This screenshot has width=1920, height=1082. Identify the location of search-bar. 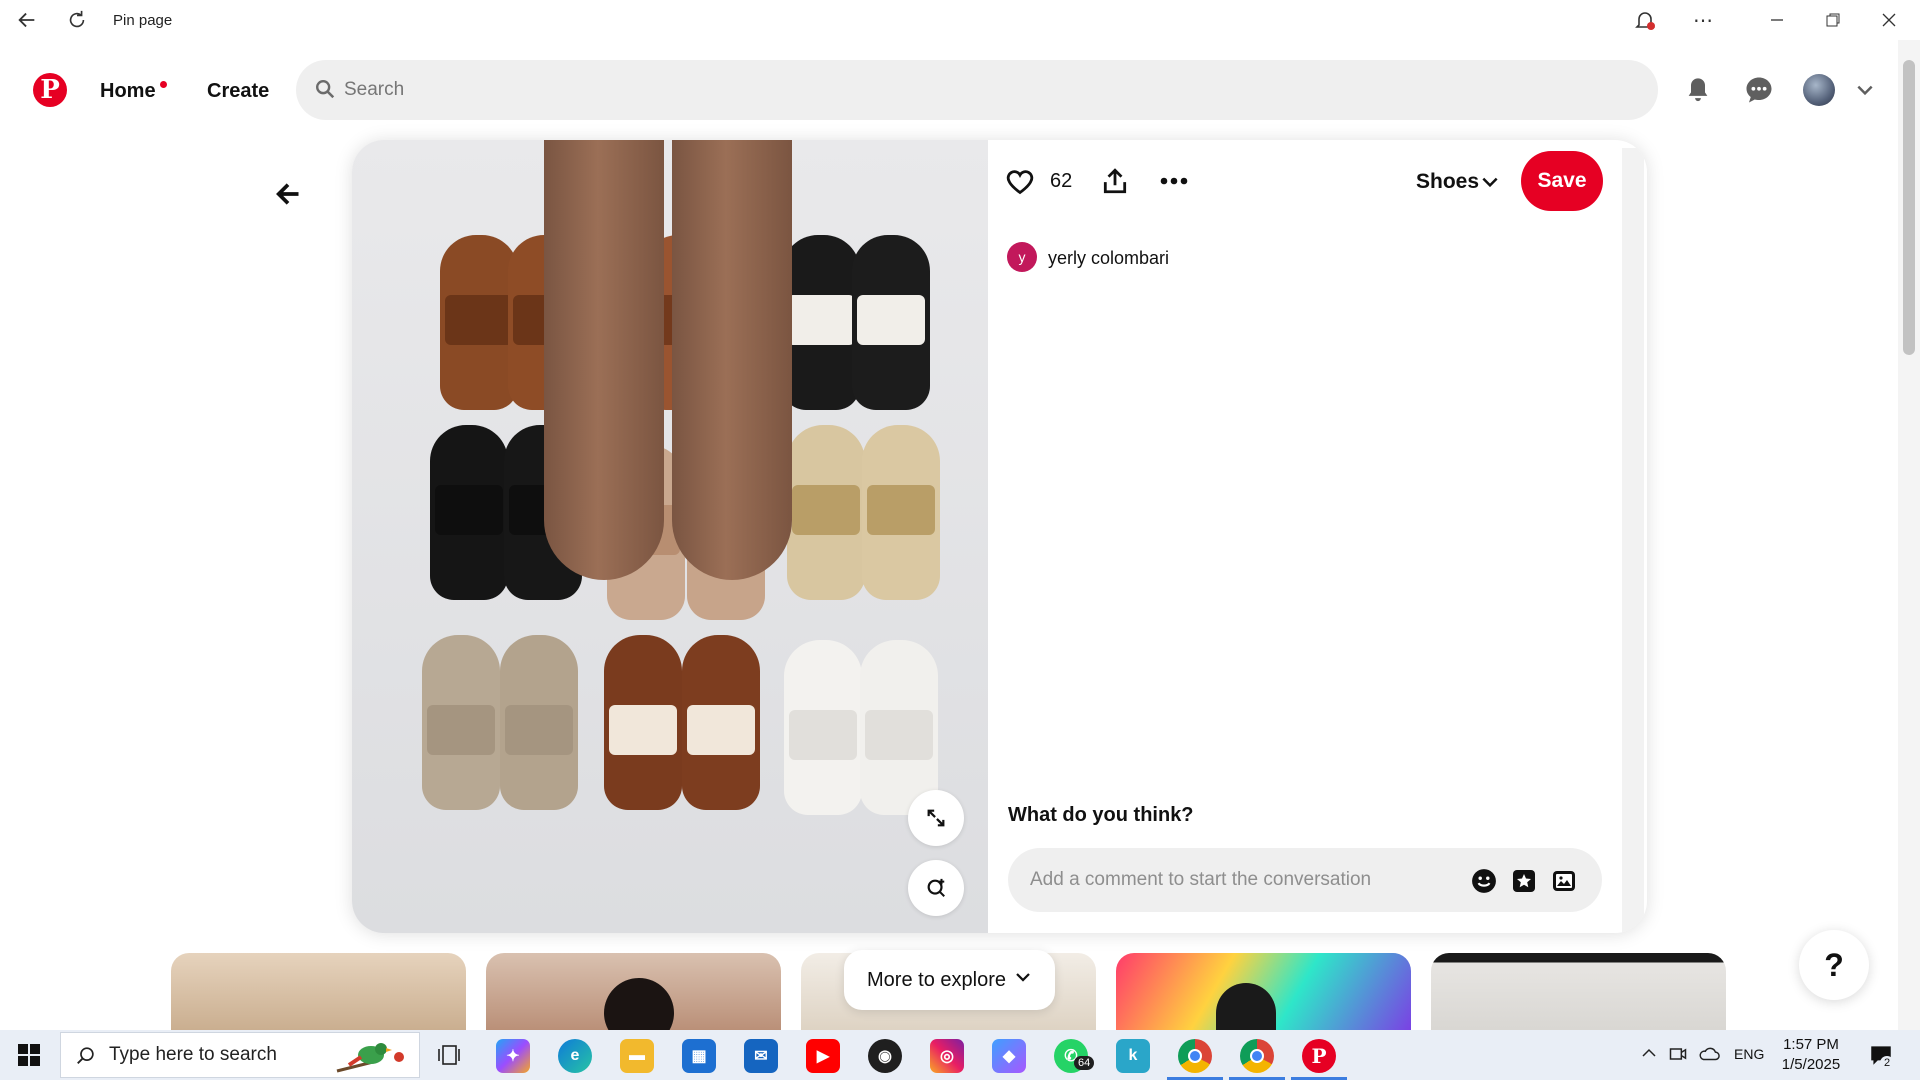
(977, 90).